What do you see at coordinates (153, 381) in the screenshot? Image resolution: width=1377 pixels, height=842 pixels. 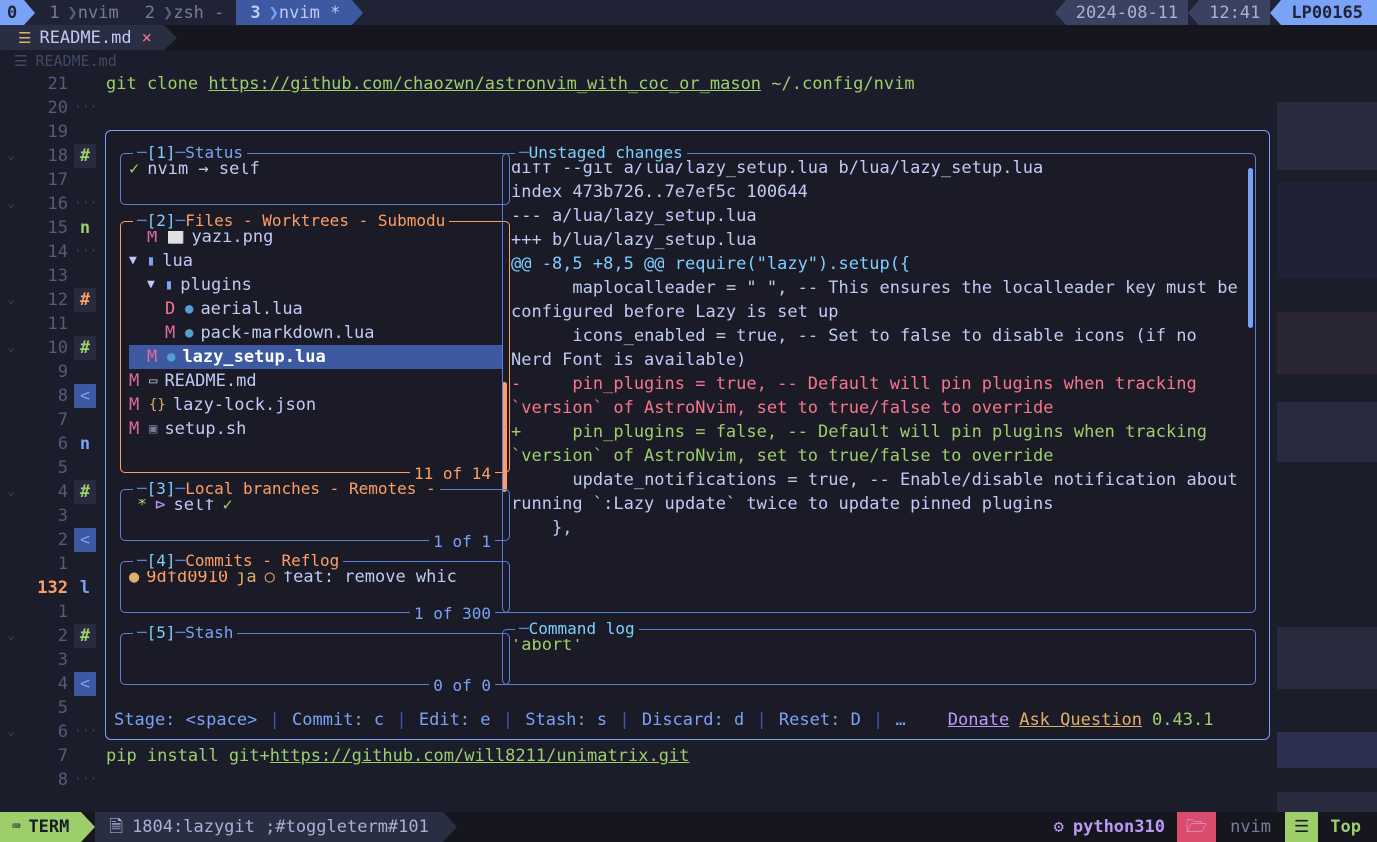 I see `md-icon: ▭` at bounding box center [153, 381].